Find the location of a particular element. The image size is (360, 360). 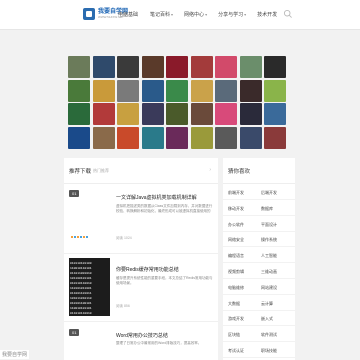

article-title: Word常用办公技巧总结 is located at coordinates (165, 335).